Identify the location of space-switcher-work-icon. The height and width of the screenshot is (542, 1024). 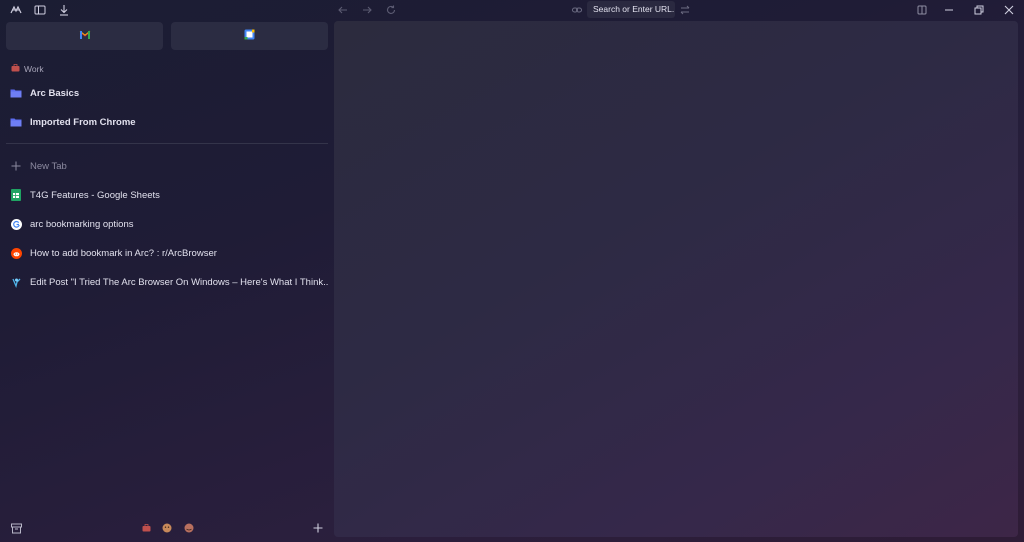
(146, 528).